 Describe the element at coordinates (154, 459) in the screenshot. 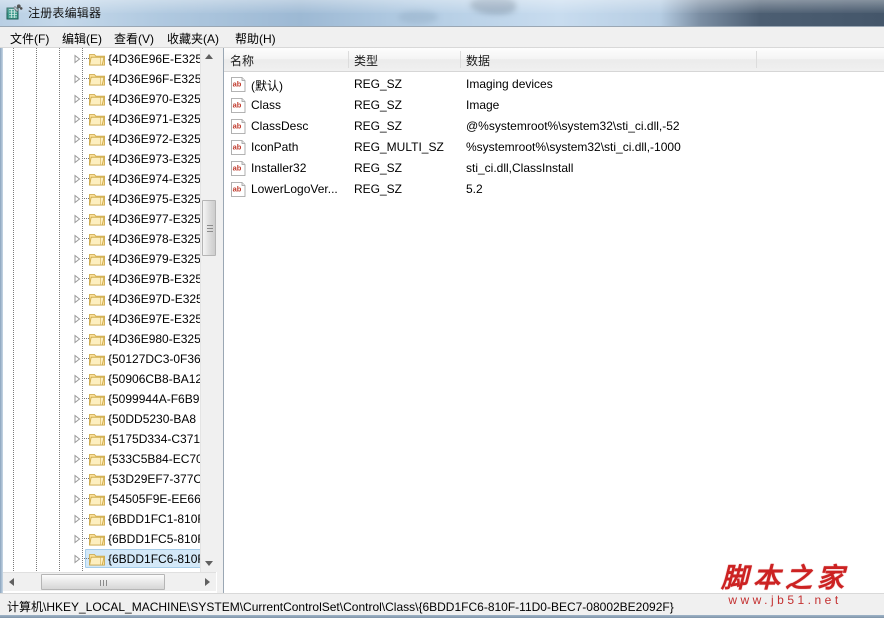

I see `tree-item-label: {533C5B84-EC70` at that location.